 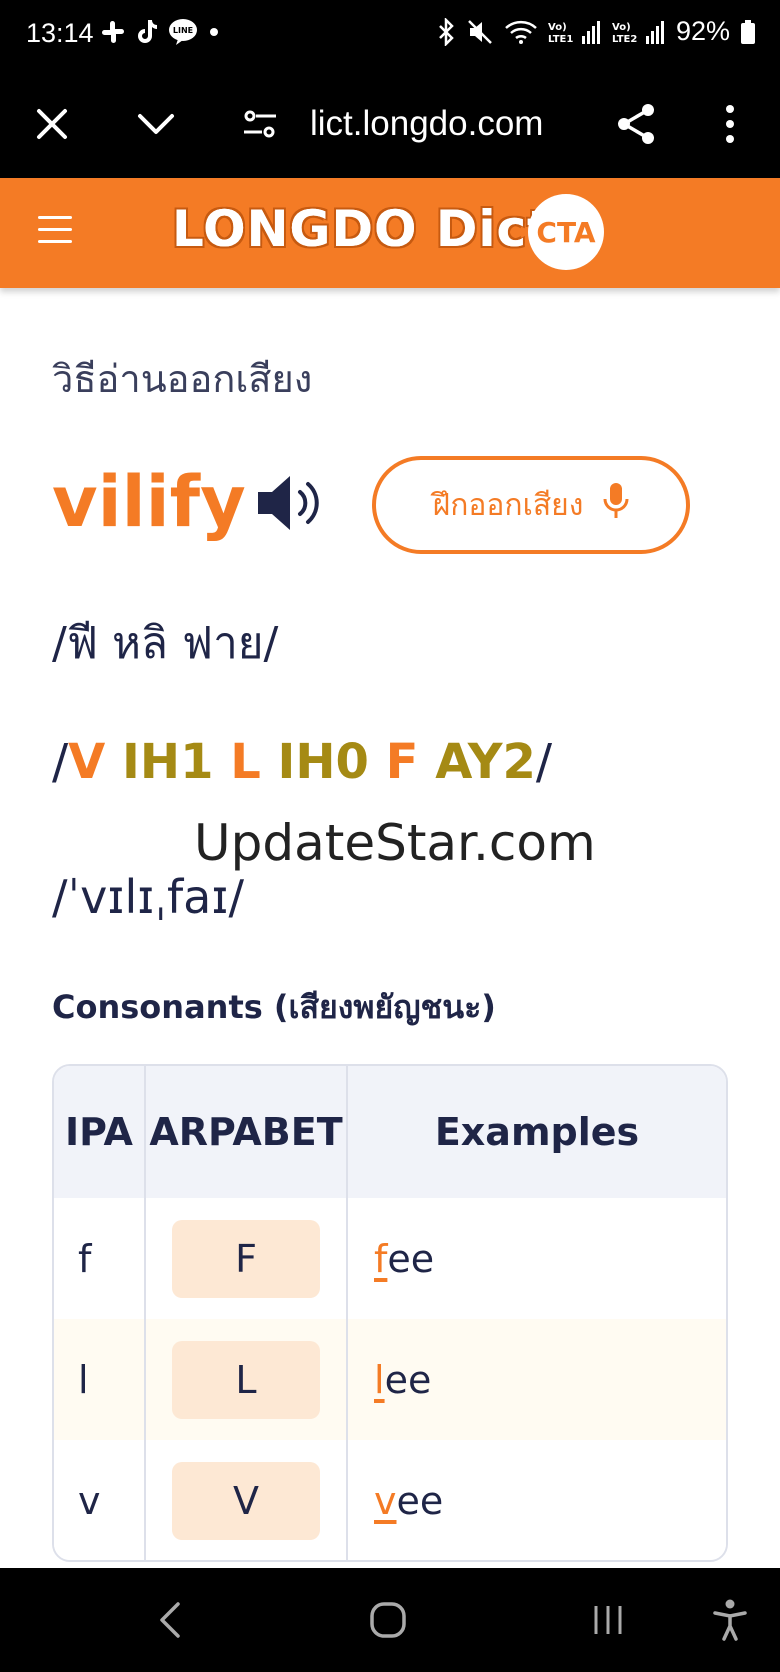 What do you see at coordinates (485, 762) in the screenshot?
I see `arpabet-token: AY2` at bounding box center [485, 762].